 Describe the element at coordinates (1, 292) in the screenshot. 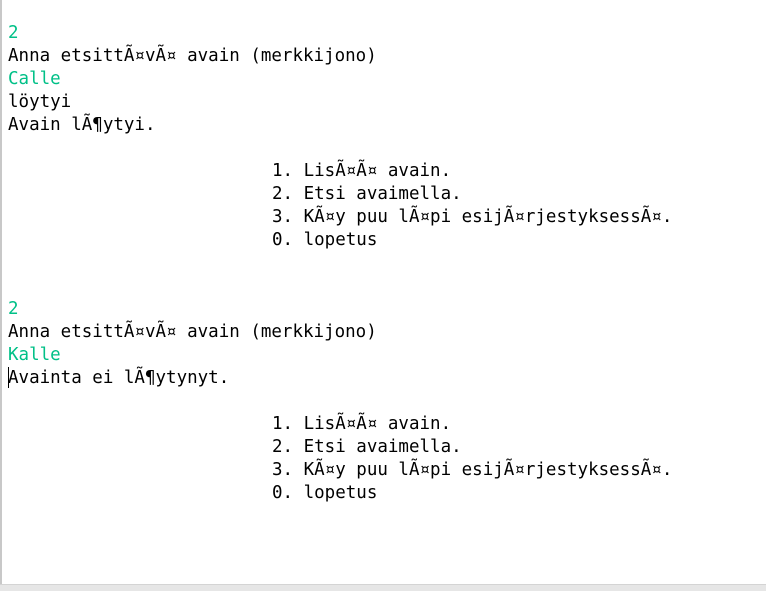

I see `console-left-border` at that location.